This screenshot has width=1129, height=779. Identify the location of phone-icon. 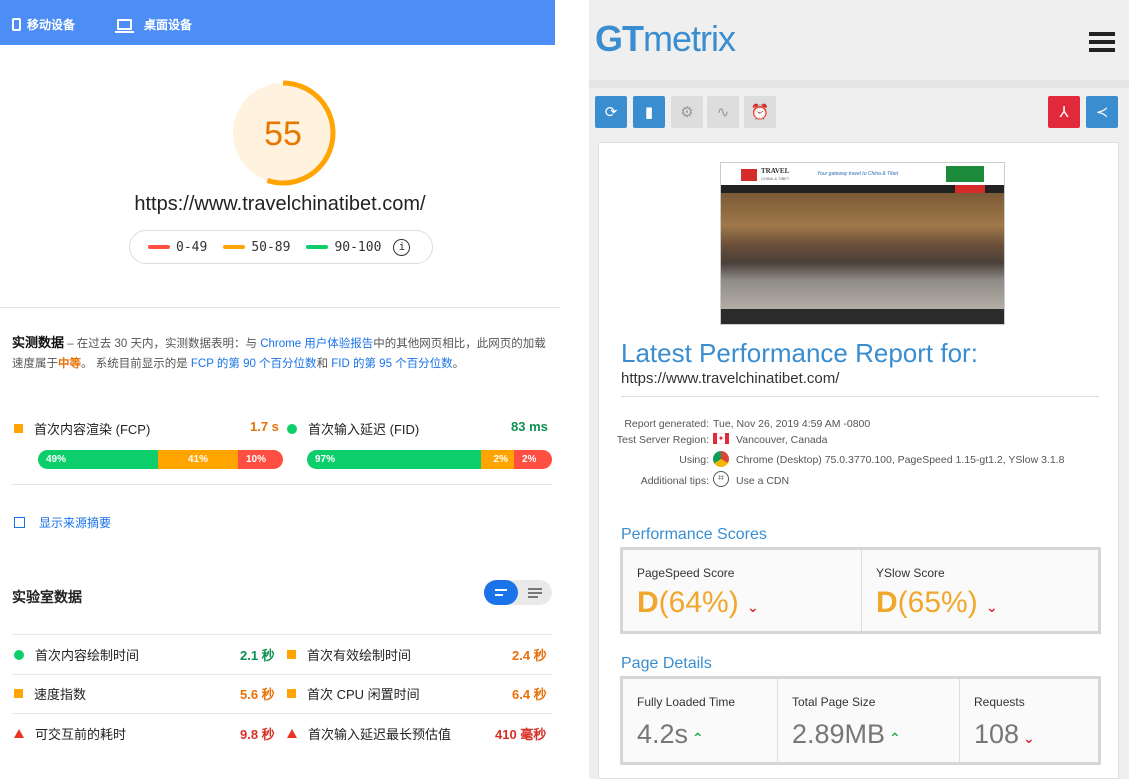
(16, 24).